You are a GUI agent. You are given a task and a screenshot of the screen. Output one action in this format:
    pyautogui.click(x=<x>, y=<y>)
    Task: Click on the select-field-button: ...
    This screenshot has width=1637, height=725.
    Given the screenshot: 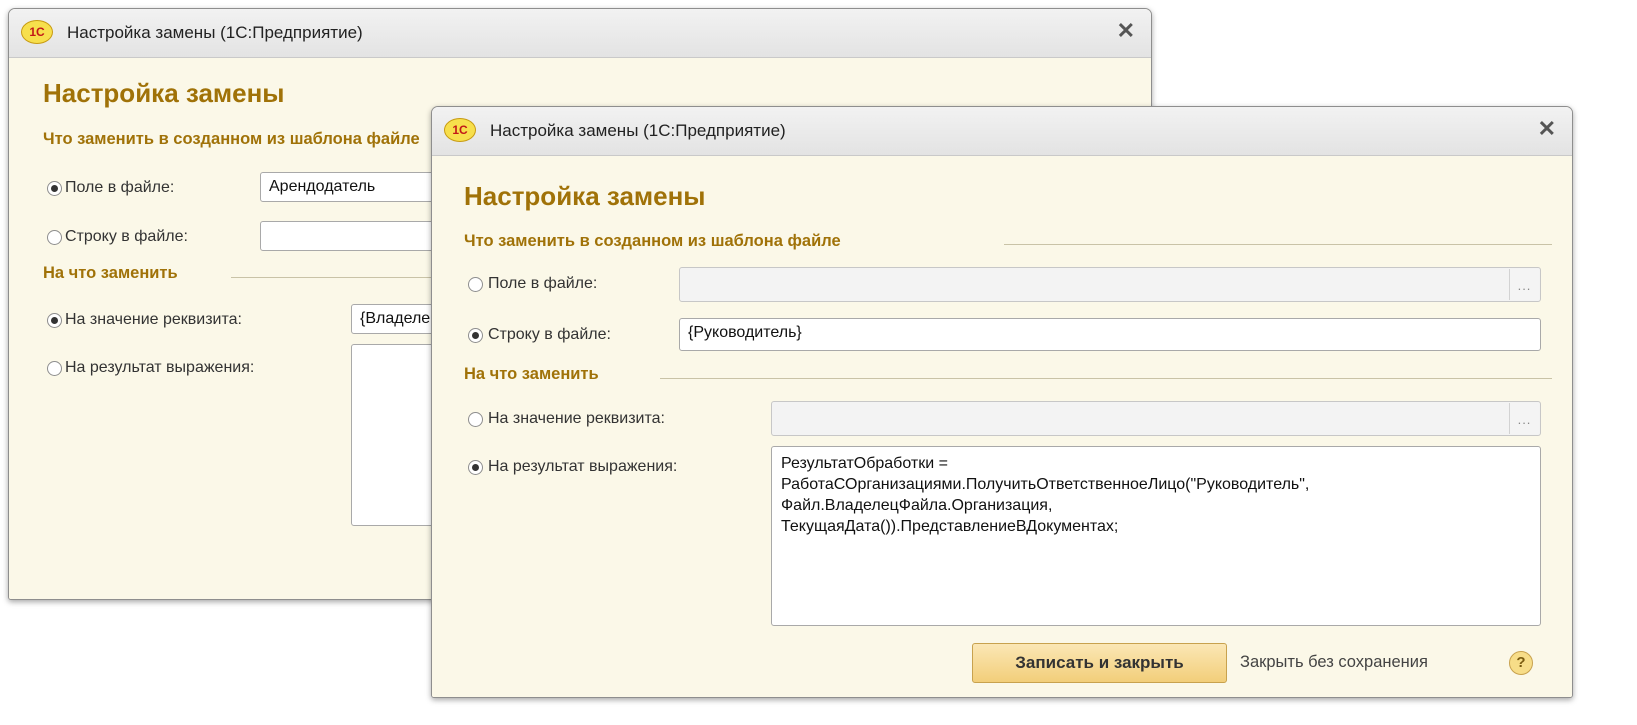 What is the action you would take?
    pyautogui.click(x=1524, y=284)
    